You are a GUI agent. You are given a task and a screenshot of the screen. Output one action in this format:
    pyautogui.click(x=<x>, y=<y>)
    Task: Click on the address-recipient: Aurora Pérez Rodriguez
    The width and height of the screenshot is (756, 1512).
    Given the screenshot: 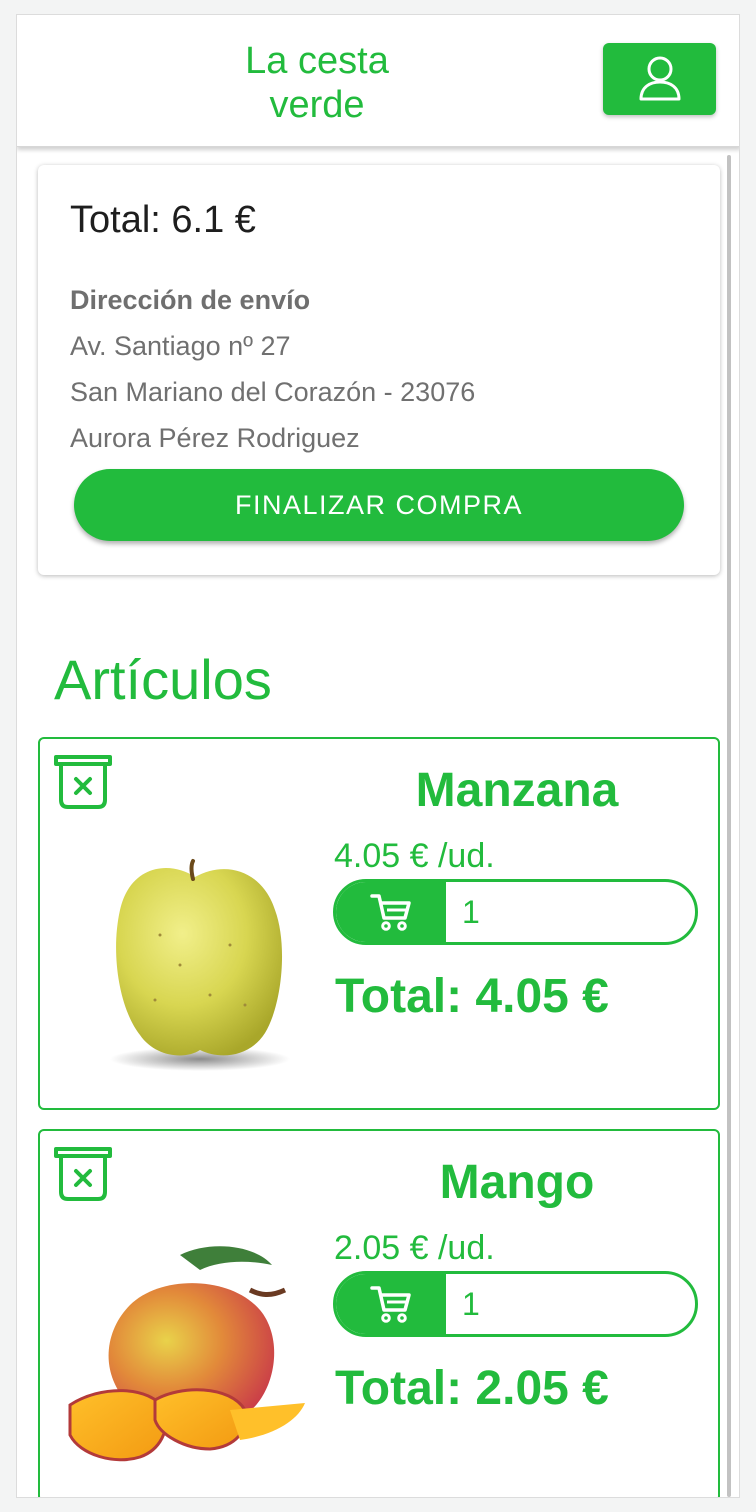 What is the action you would take?
    pyautogui.click(x=215, y=438)
    